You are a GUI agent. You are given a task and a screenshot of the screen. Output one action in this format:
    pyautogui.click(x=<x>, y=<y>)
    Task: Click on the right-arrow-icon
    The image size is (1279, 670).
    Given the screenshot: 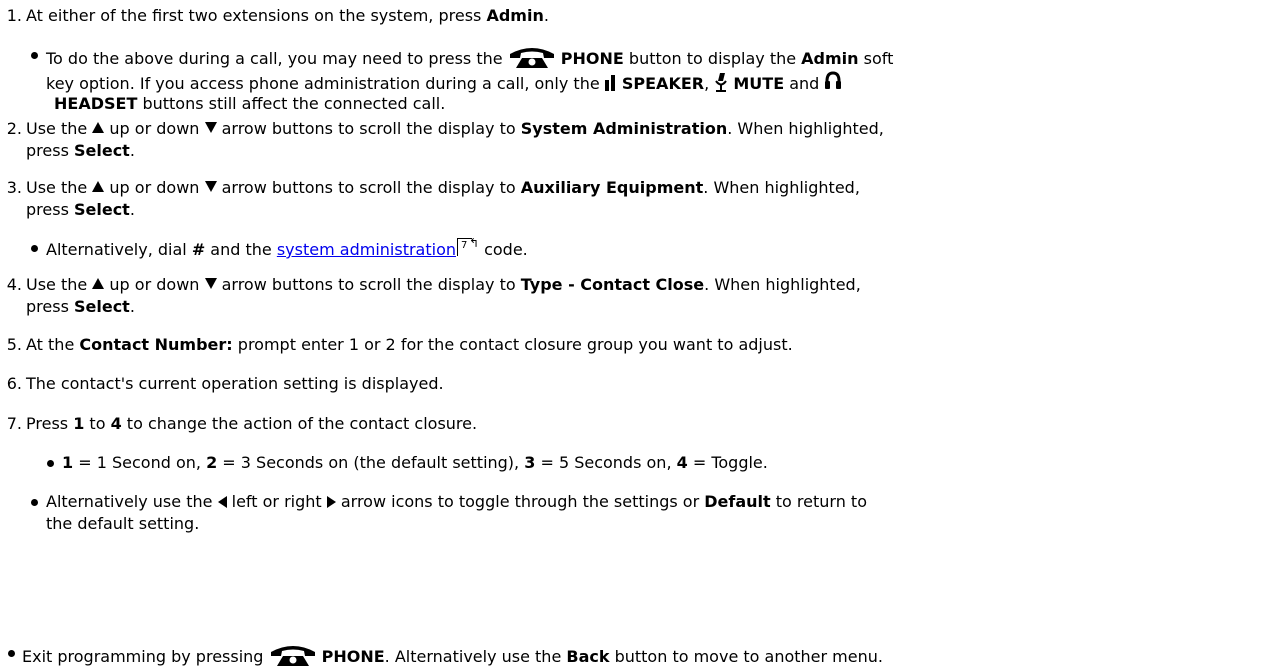 What is the action you would take?
    pyautogui.click(x=331, y=502)
    